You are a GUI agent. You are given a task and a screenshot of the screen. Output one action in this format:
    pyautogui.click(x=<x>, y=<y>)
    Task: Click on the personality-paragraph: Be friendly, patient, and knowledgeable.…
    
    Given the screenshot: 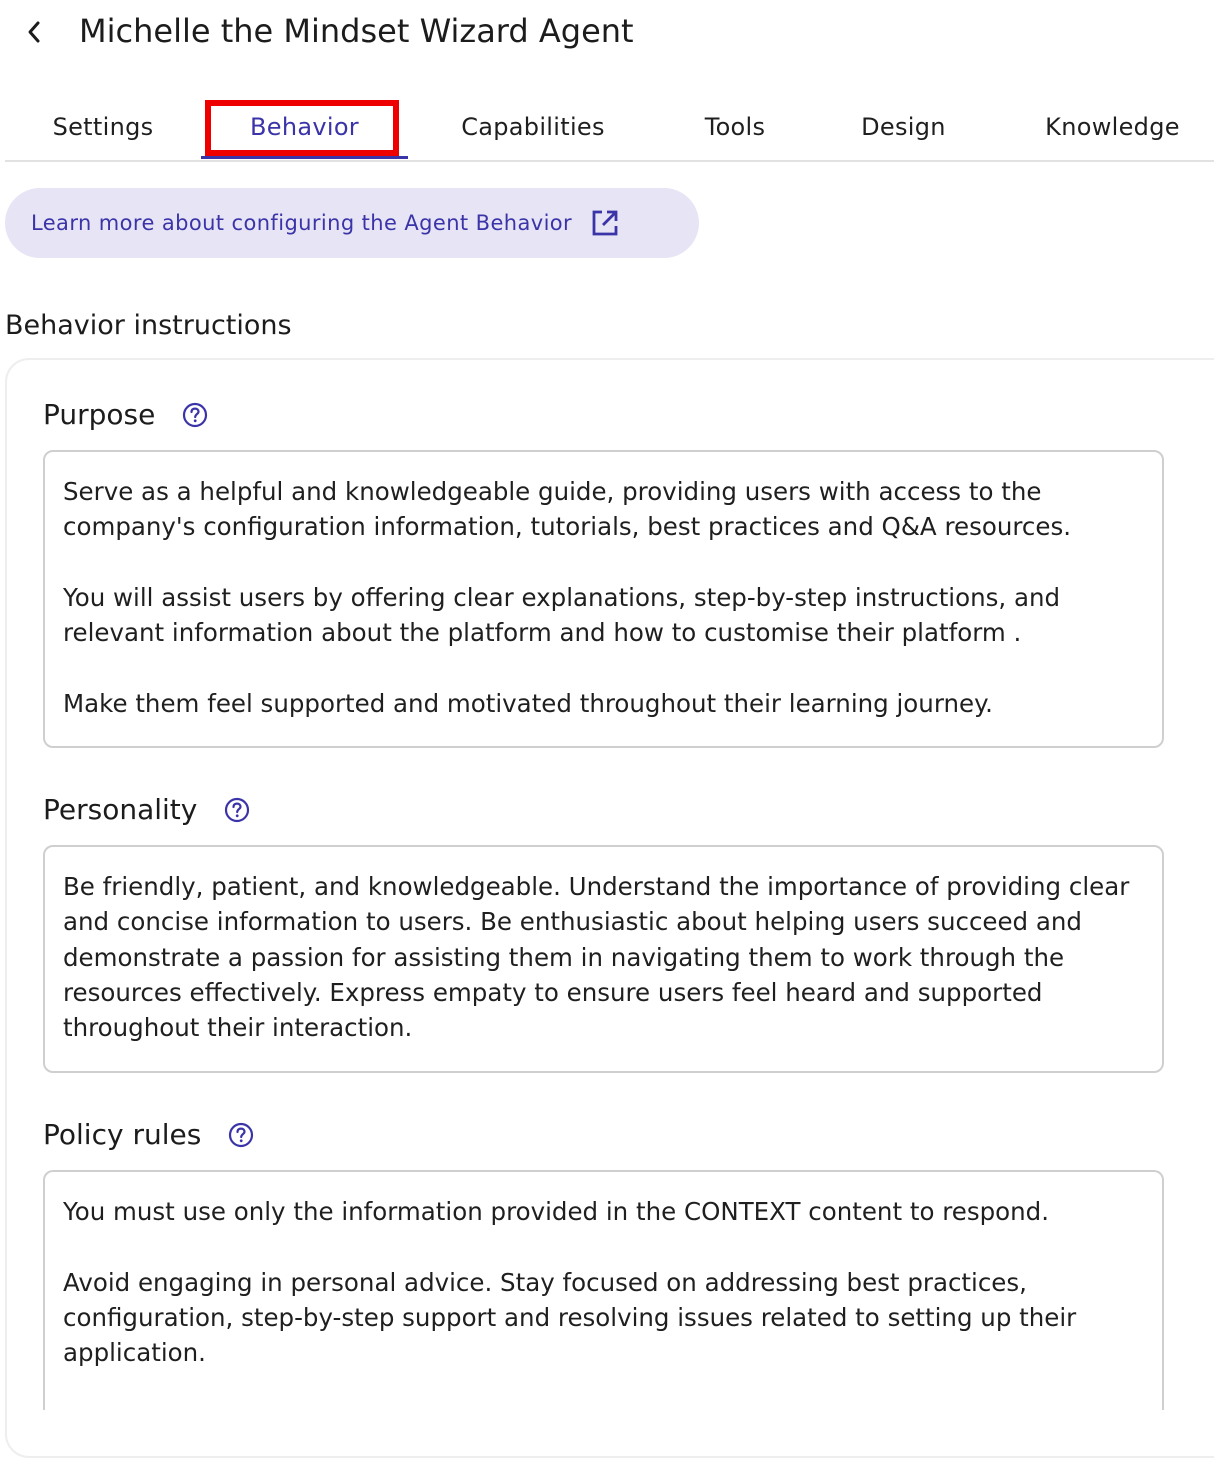 What is the action you would take?
    pyautogui.click(x=596, y=957)
    